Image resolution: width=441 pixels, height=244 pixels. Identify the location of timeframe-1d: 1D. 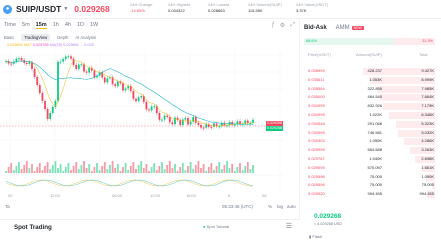
(80, 25).